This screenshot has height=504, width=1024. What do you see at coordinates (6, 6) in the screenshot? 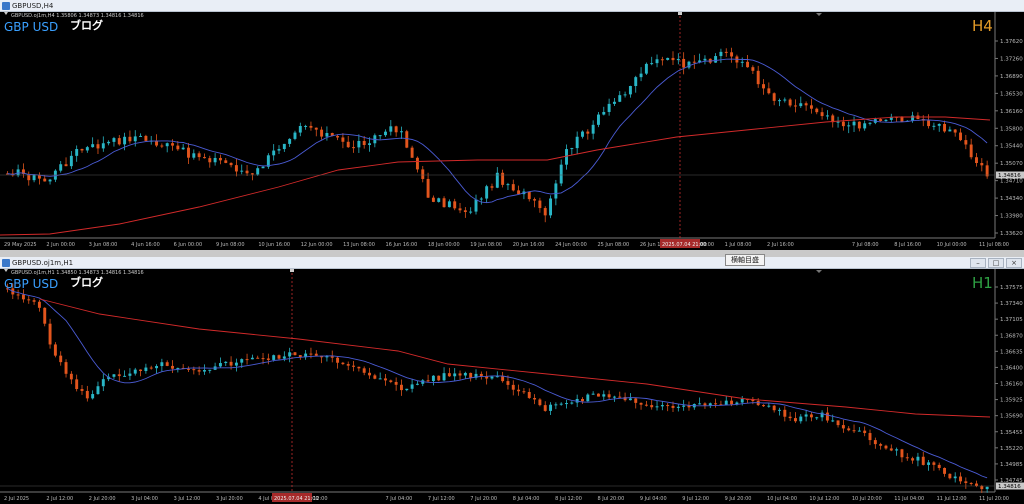
I see `chart-app-icon` at bounding box center [6, 6].